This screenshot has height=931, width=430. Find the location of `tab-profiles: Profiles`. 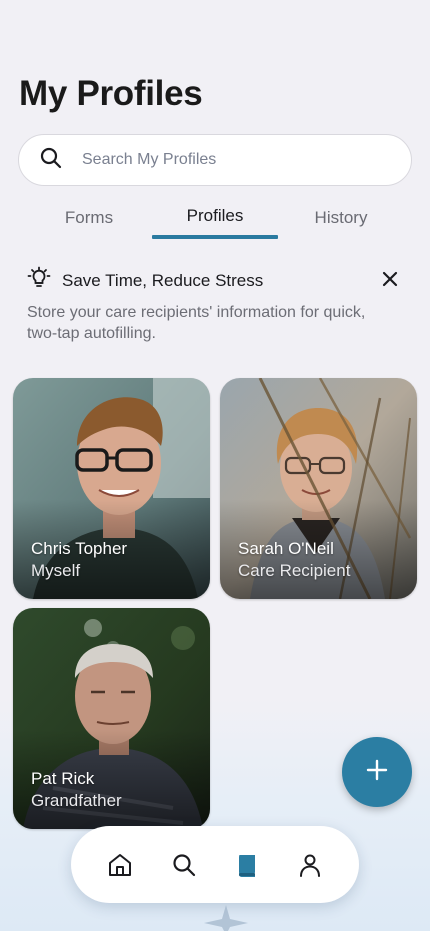

tab-profiles: Profiles is located at coordinates (215, 216).